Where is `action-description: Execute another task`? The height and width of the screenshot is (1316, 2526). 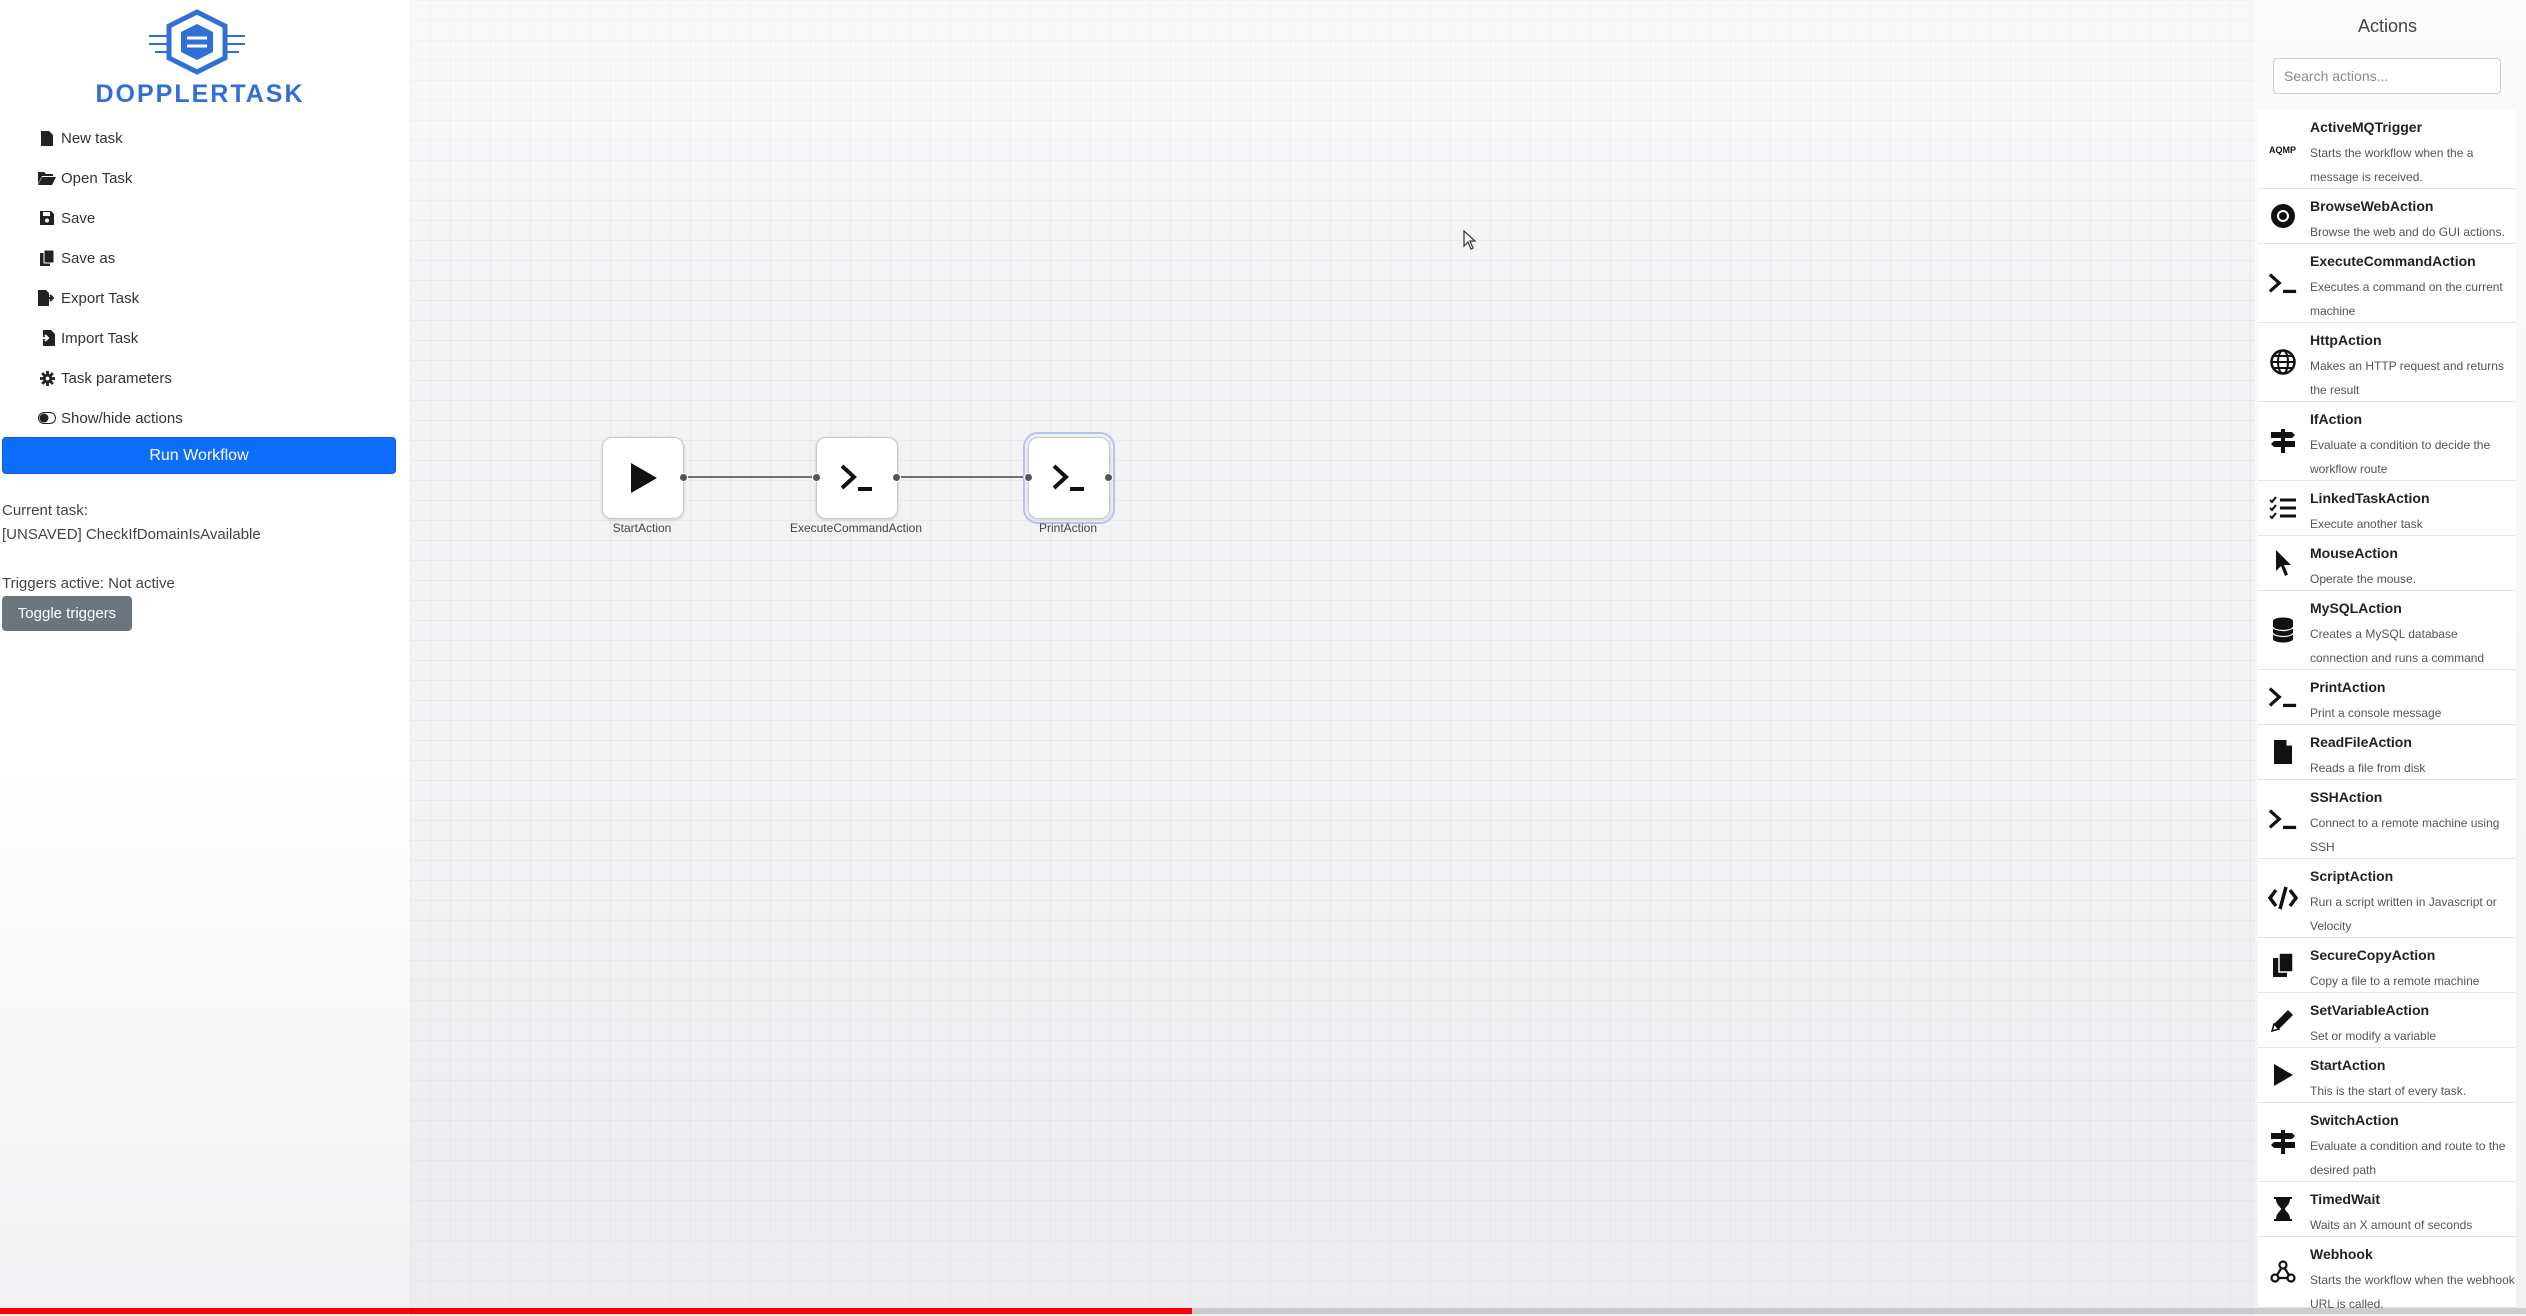
action-description: Execute another task is located at coordinates (2366, 524).